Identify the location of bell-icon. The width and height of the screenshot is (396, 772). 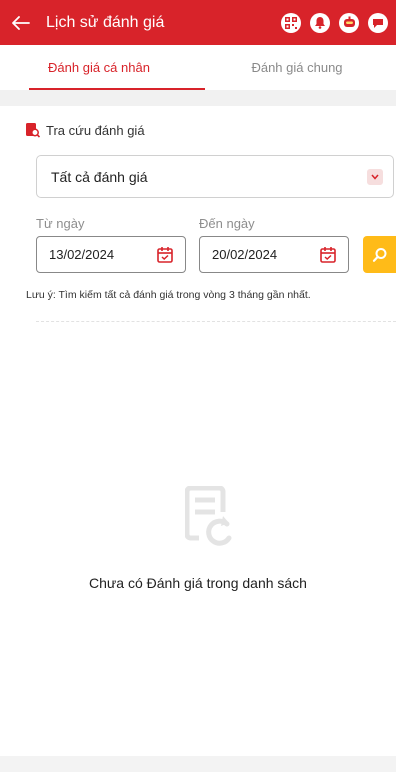
(320, 23).